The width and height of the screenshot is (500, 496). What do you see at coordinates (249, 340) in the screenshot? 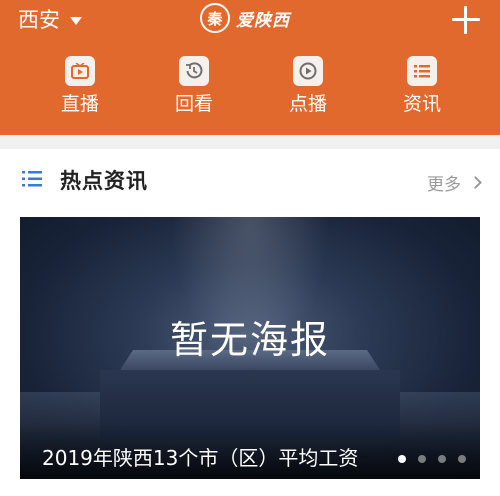
I see `poster-placeholder-text: 暂无海报` at bounding box center [249, 340].